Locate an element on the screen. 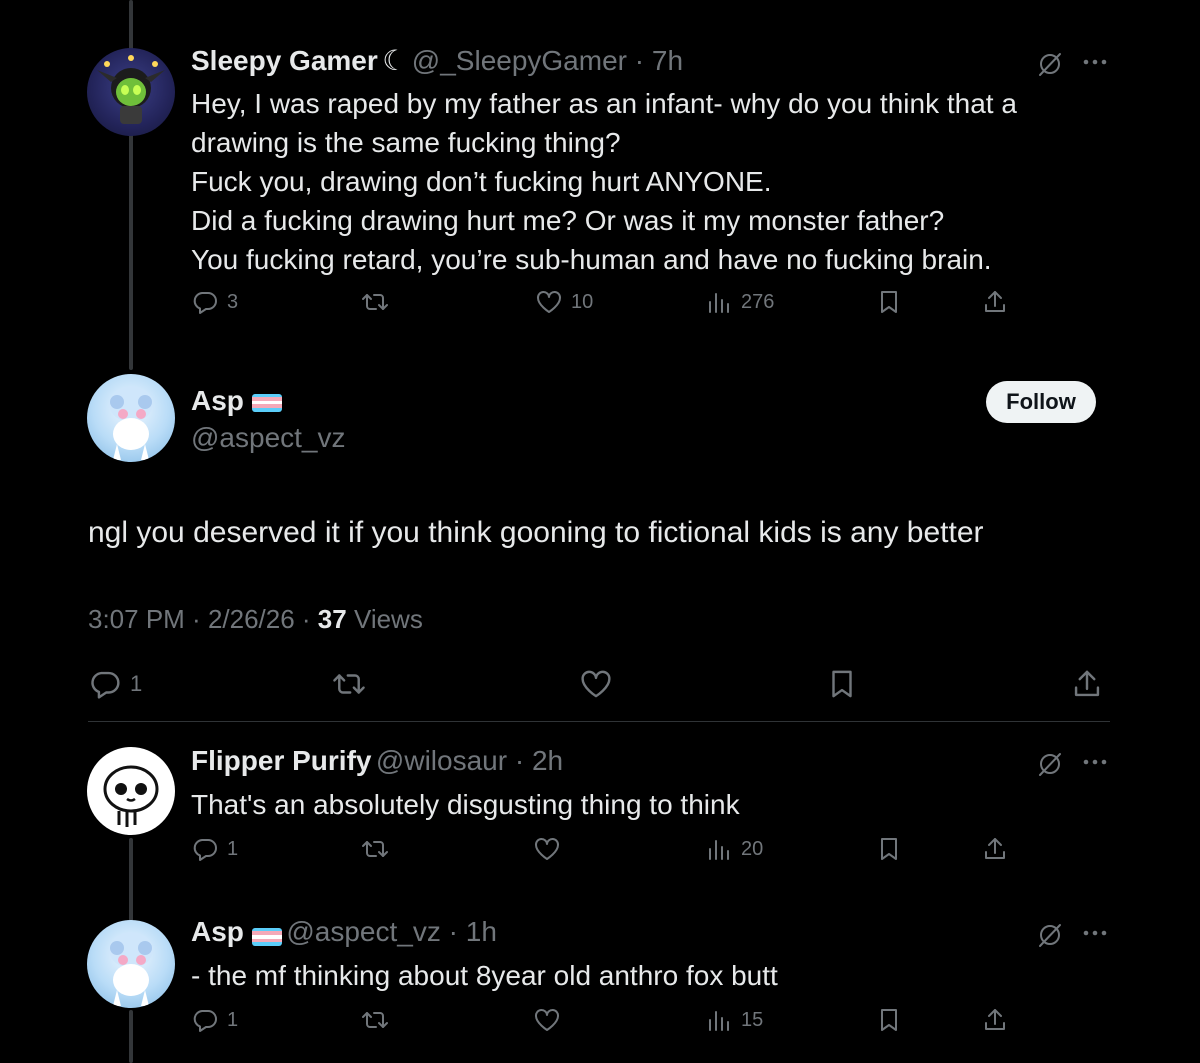 The image size is (1200, 1063). post-time: 3:07 PM is located at coordinates (136, 619).